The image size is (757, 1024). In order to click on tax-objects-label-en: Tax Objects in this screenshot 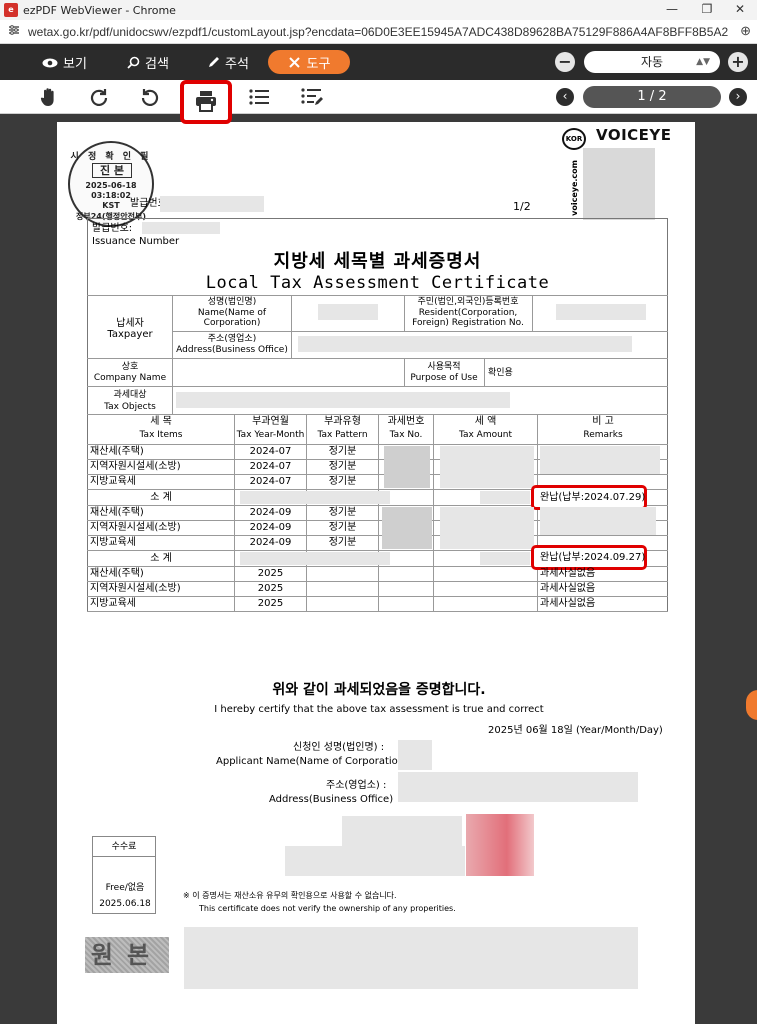, I will do `click(130, 407)`.